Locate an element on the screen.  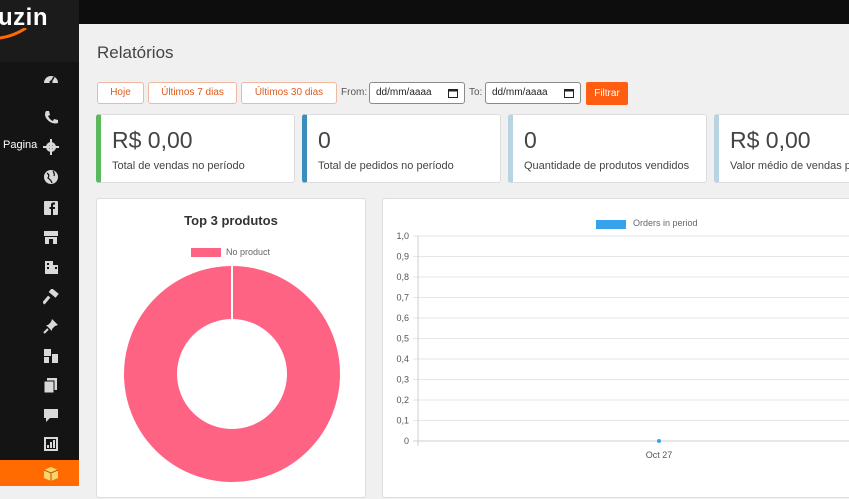
logo: uzin is located at coordinates (39, 31).